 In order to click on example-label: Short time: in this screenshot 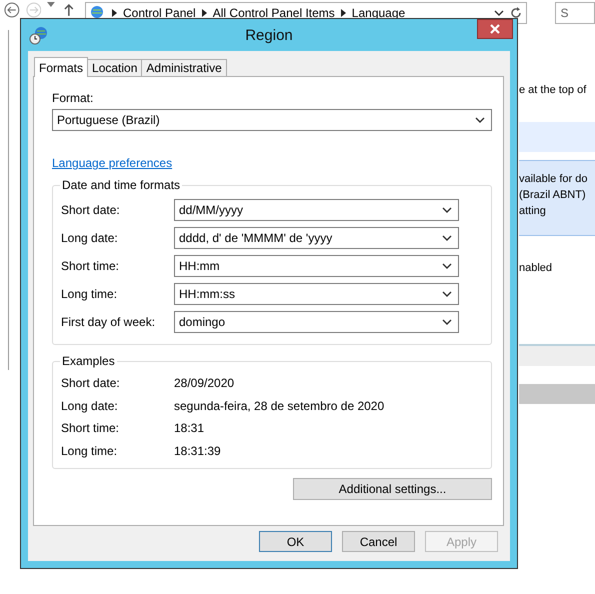, I will do `click(90, 428)`.